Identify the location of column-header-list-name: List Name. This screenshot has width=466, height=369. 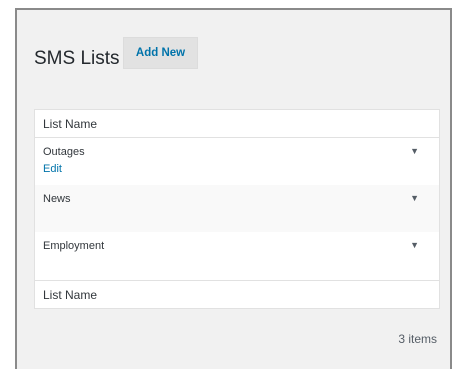
(237, 124).